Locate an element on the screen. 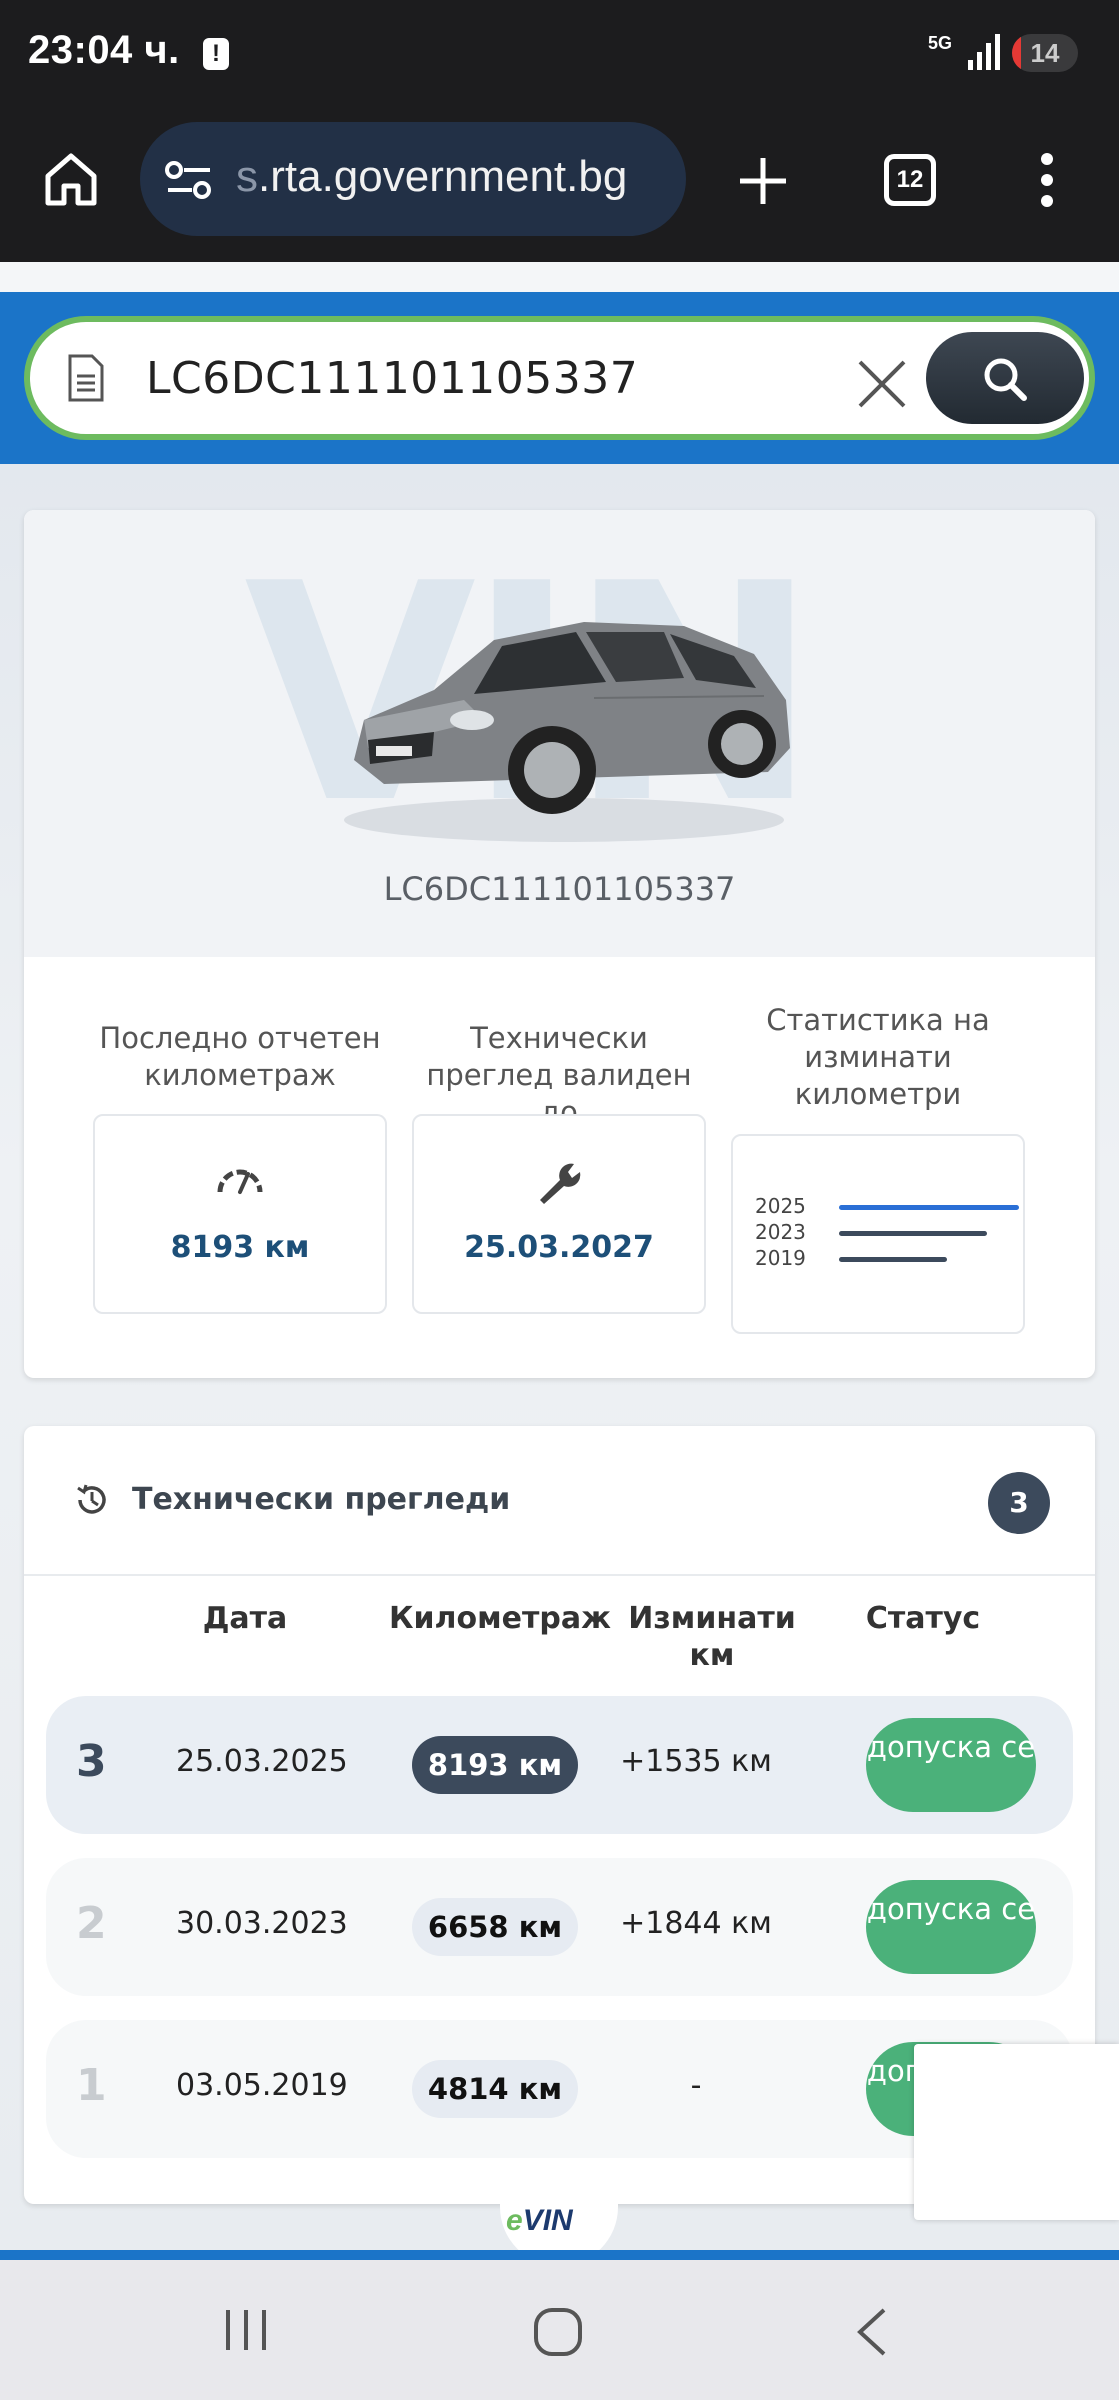 The height and width of the screenshot is (2400, 1119). stat-mileage-value: 8193 км is located at coordinates (240, 1247).